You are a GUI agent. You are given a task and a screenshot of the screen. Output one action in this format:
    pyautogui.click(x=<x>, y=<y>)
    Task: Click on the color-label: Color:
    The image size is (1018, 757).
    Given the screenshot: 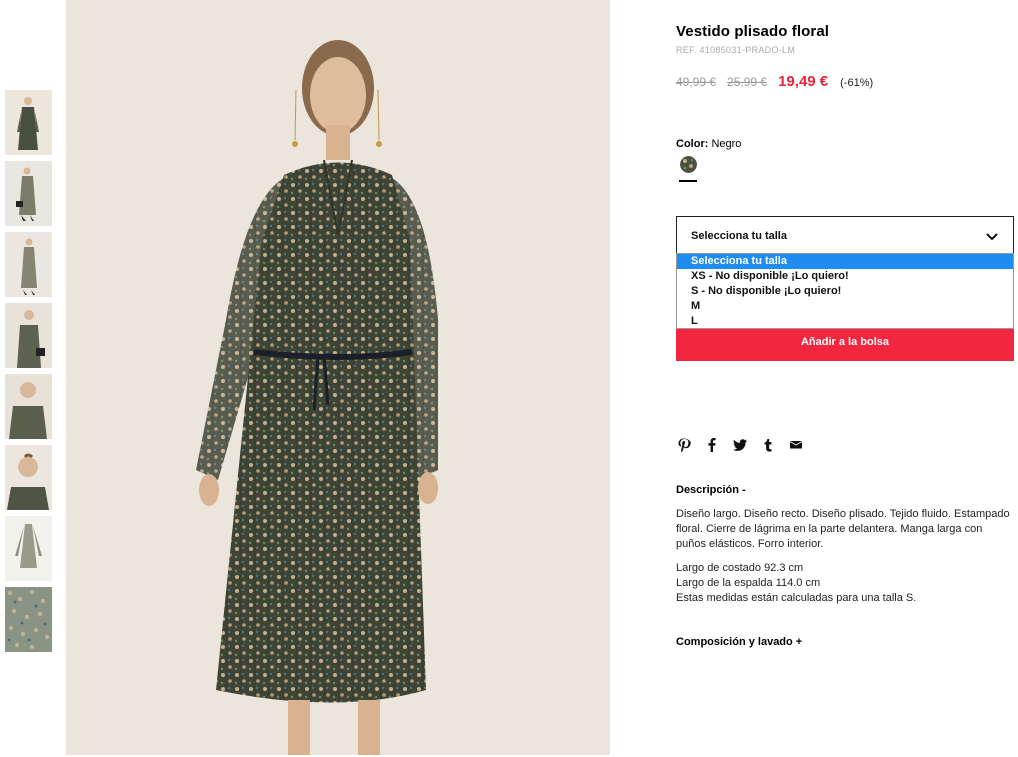 What is the action you would take?
    pyautogui.click(x=692, y=144)
    